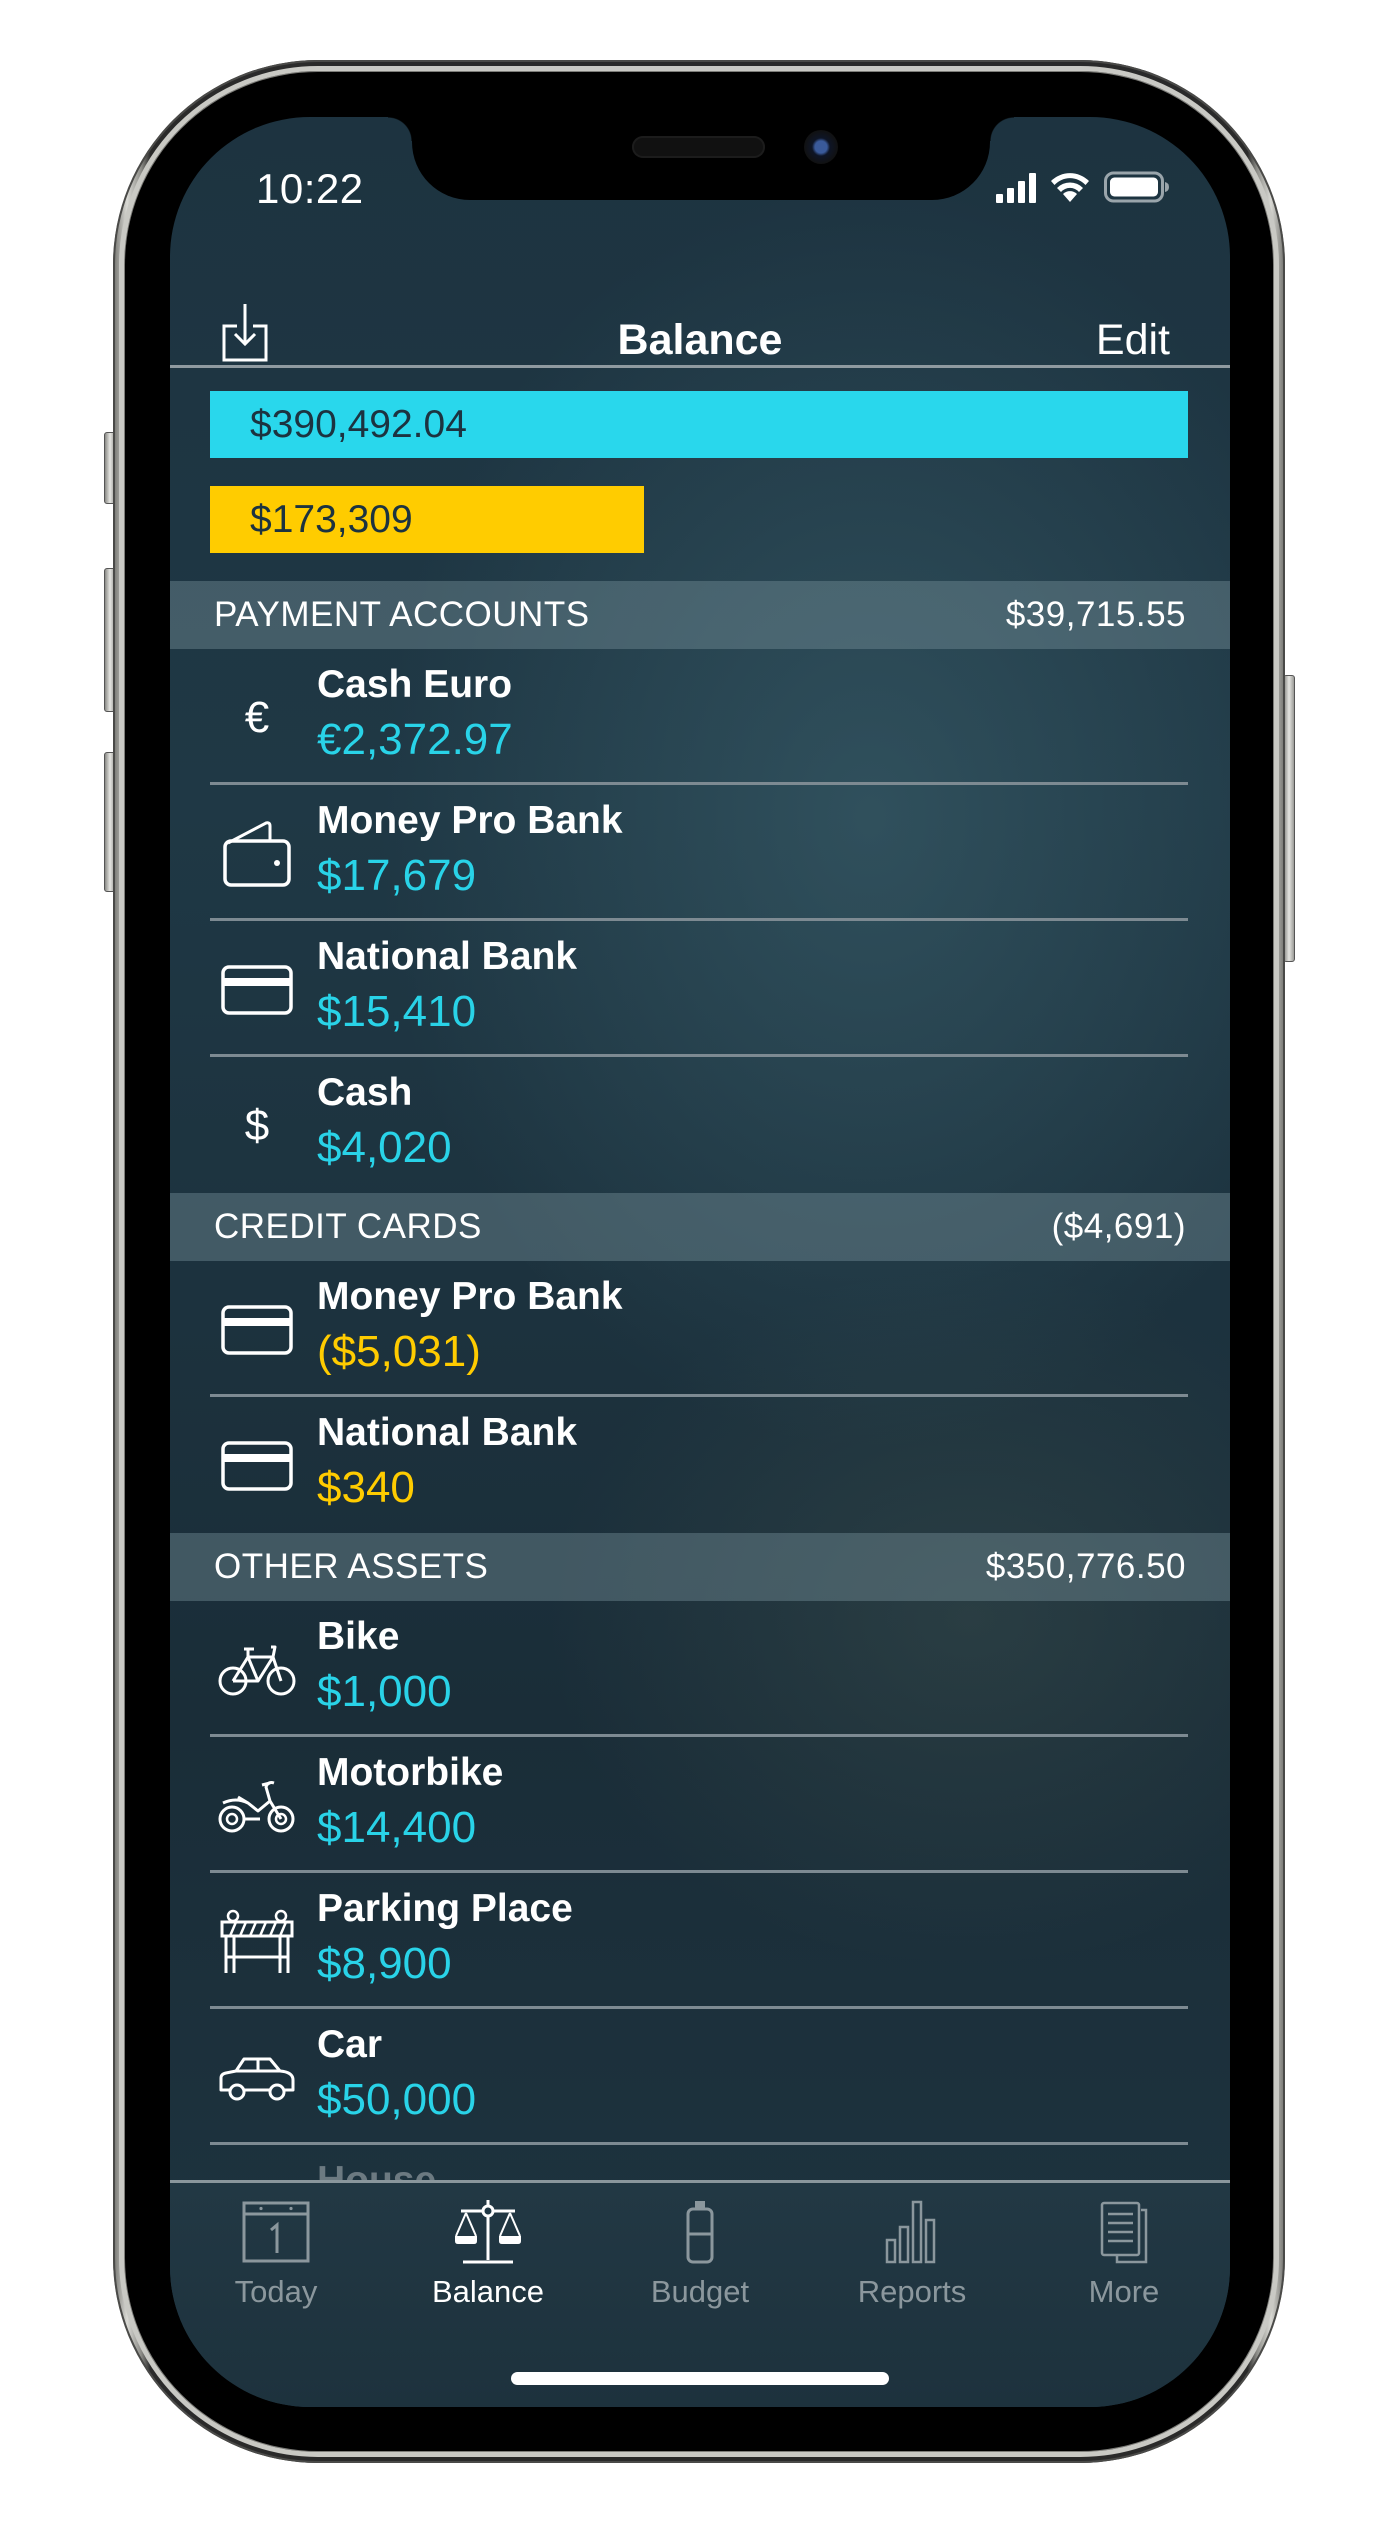 The height and width of the screenshot is (2534, 1400). What do you see at coordinates (1124, 2291) in the screenshot?
I see `tab-more-label: More` at bounding box center [1124, 2291].